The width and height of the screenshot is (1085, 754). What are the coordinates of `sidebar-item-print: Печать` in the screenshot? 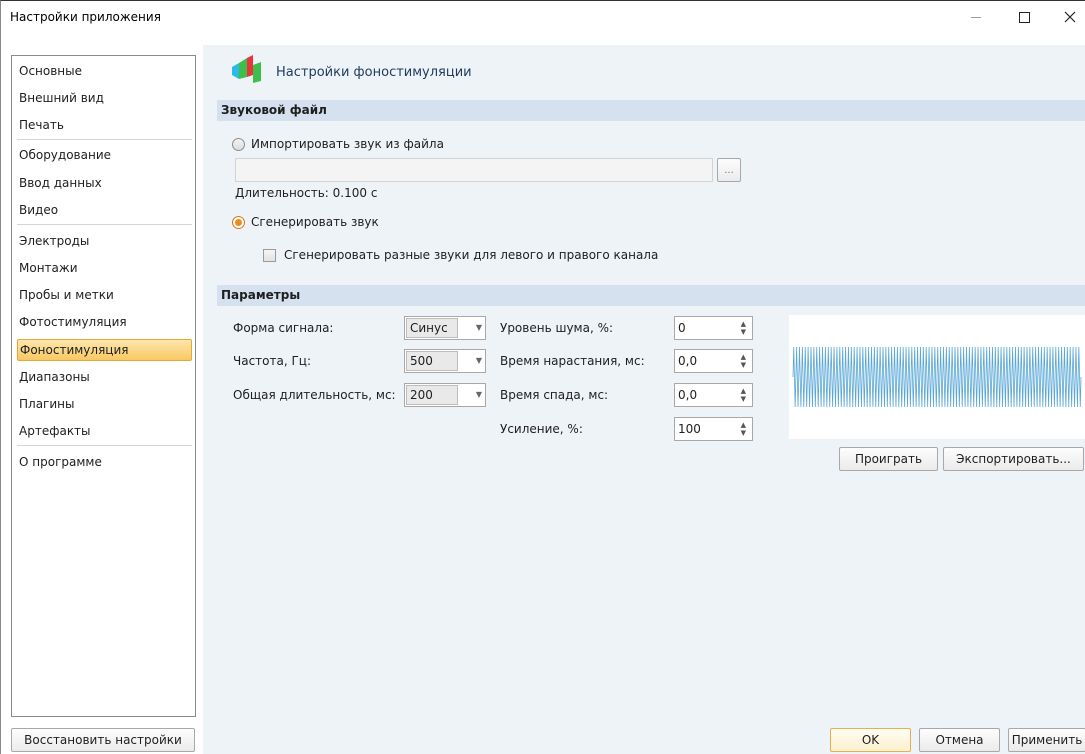 It's located at (104, 125).